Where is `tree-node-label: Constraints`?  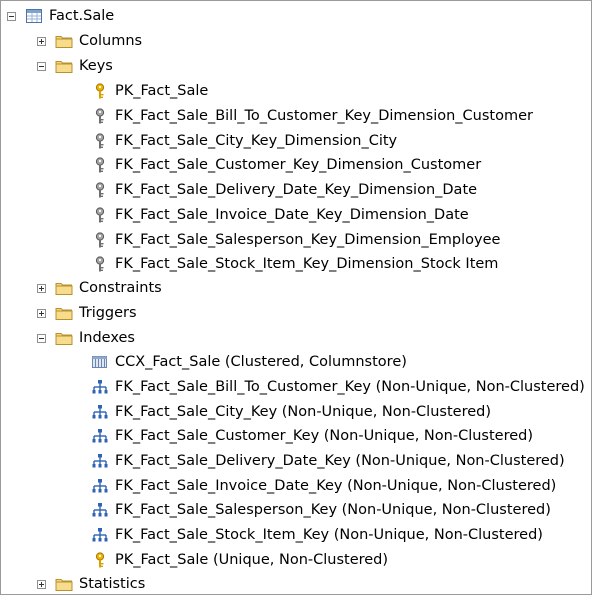
tree-node-label: Constraints is located at coordinates (120, 288).